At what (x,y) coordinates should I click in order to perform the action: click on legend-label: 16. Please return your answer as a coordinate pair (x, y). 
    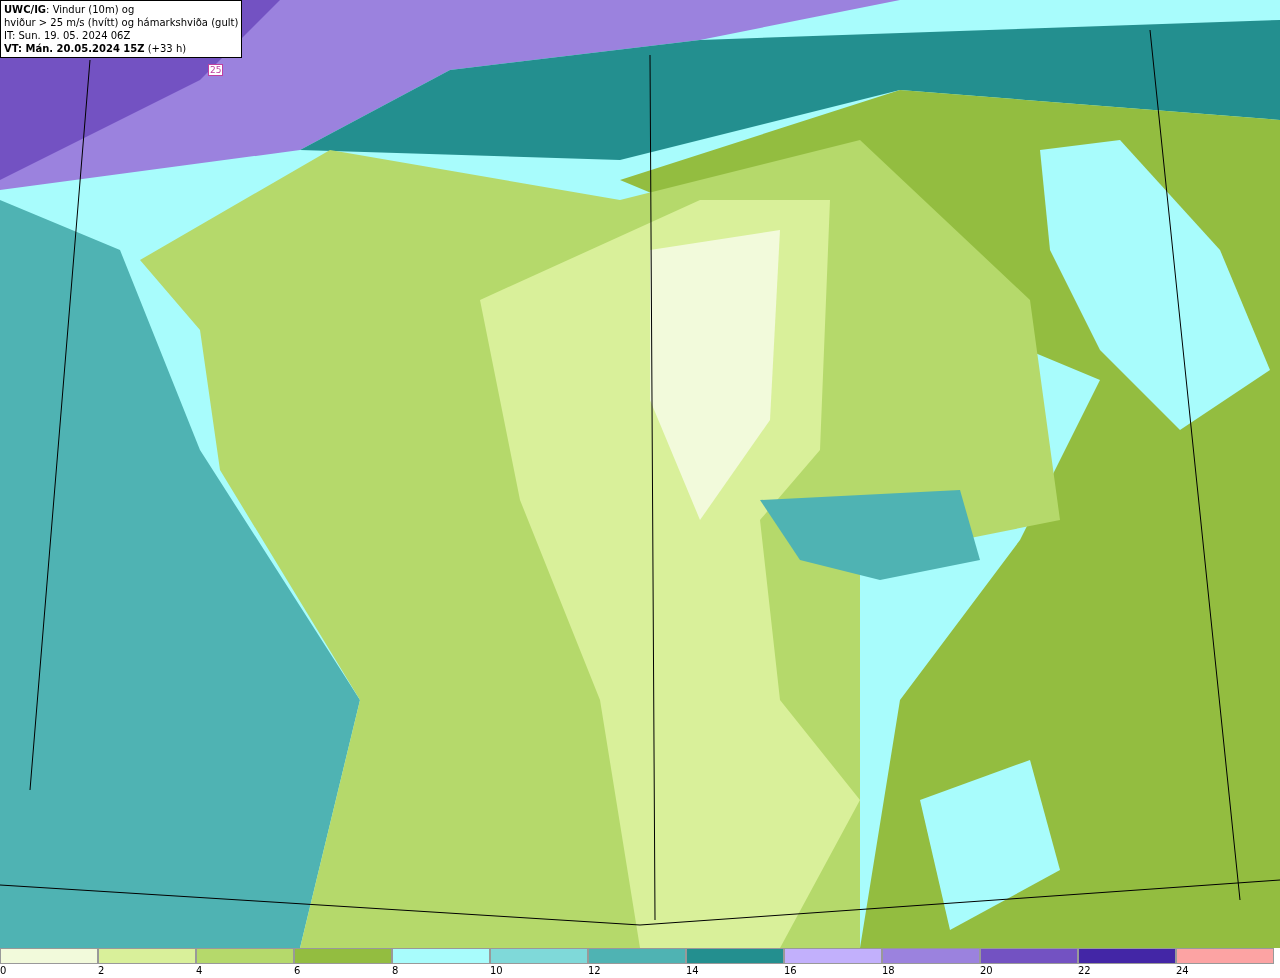
    Looking at the image, I should click on (790, 970).